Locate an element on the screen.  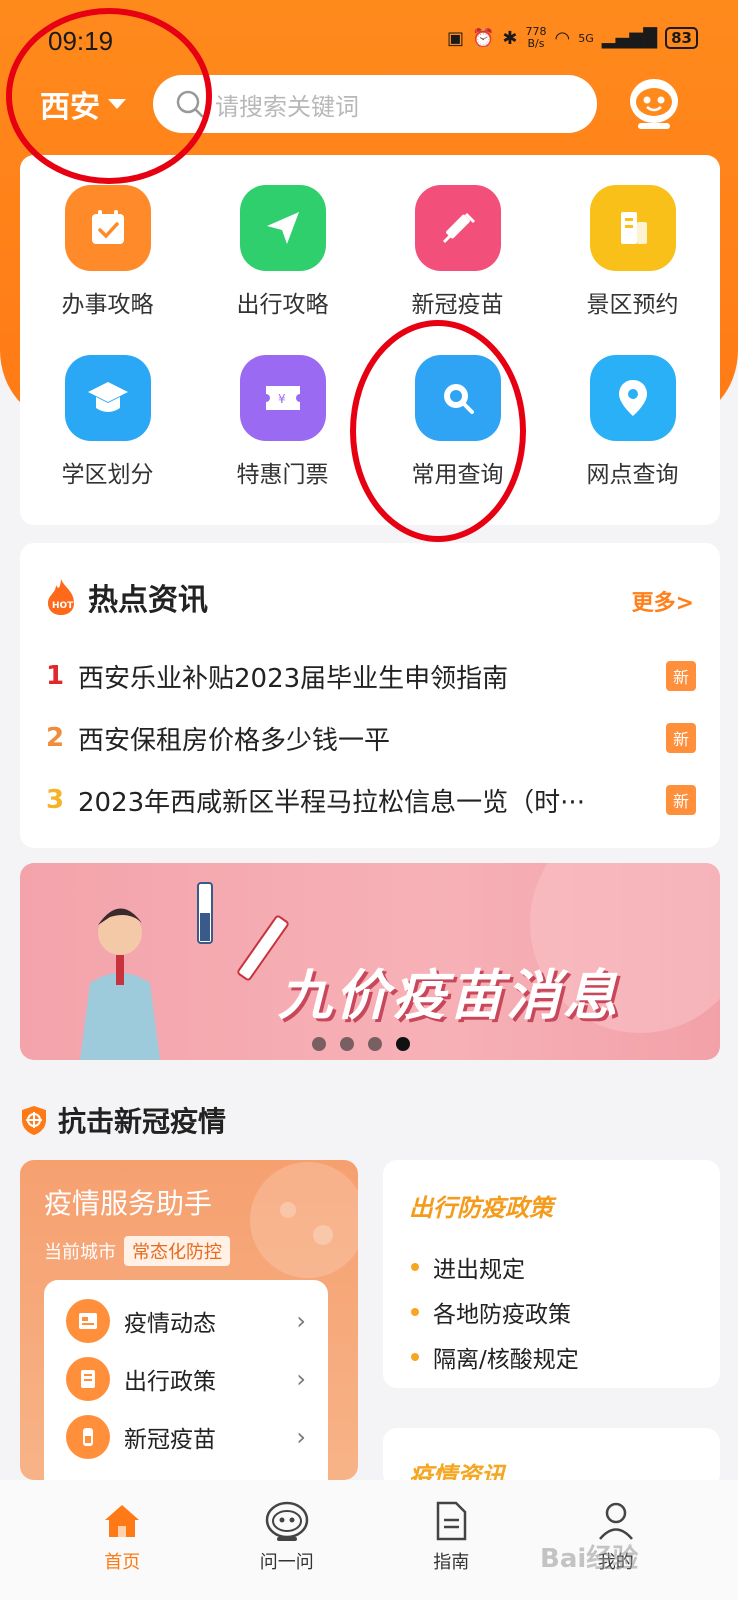
nfc-icon: ▣ is located at coordinates (455, 38).